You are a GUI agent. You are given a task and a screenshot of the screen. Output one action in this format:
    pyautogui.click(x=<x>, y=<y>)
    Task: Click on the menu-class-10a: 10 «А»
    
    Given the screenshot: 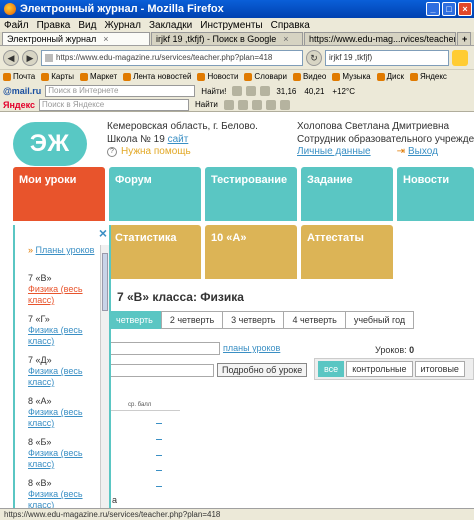 What is the action you would take?
    pyautogui.click(x=251, y=252)
    